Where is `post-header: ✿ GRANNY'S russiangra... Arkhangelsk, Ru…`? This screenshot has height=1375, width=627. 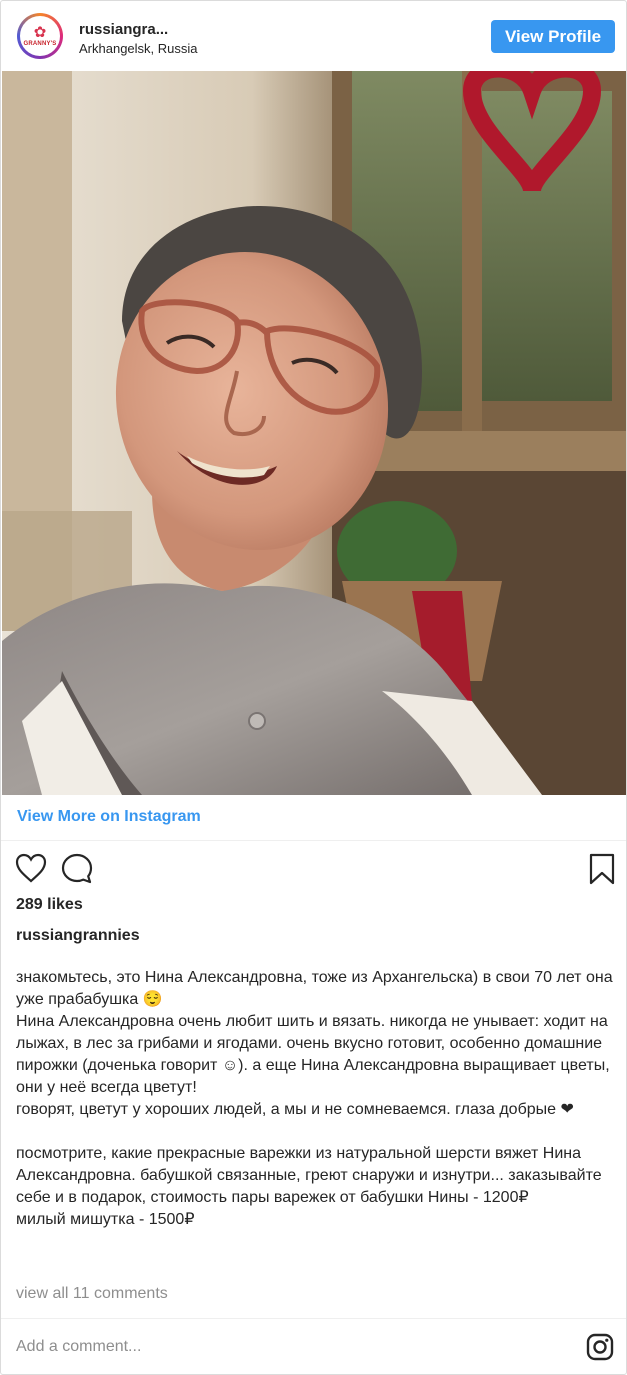
post-header: ✿ GRANNY'S russiangra... Arkhangelsk, Ru… is located at coordinates (313, 36).